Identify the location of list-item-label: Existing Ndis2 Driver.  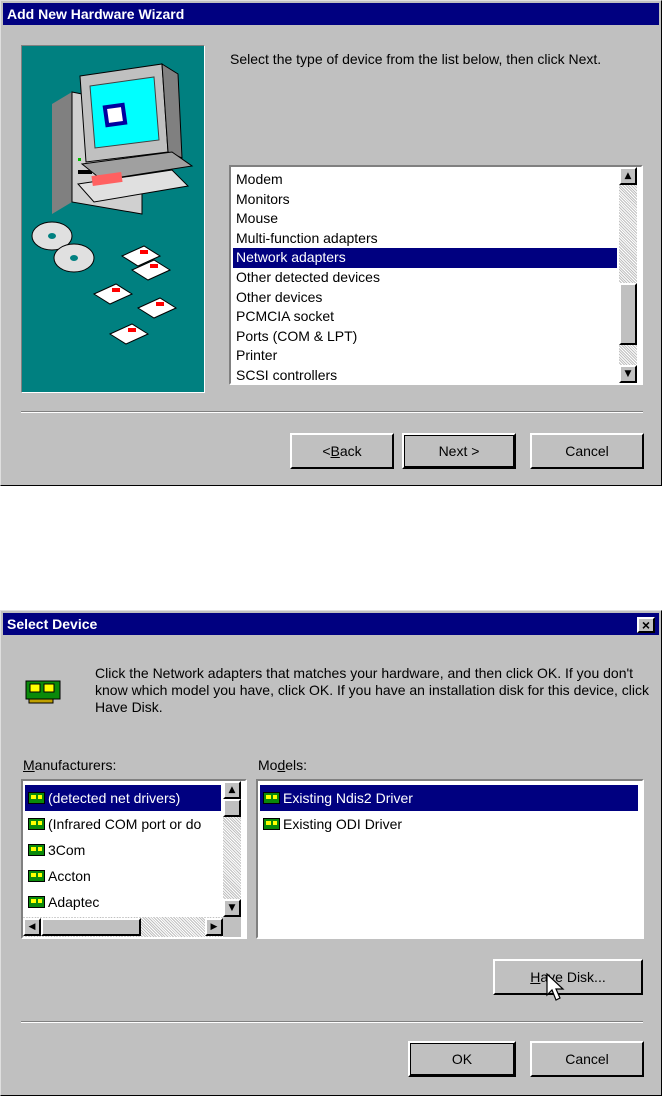
(348, 798).